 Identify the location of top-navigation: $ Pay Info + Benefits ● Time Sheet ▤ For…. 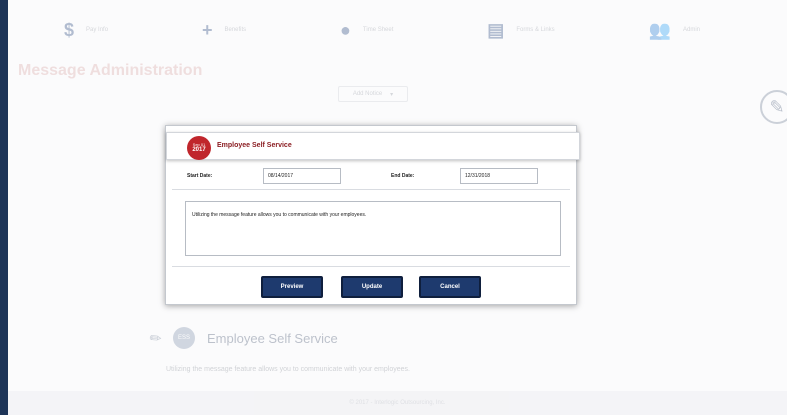
(382, 30).